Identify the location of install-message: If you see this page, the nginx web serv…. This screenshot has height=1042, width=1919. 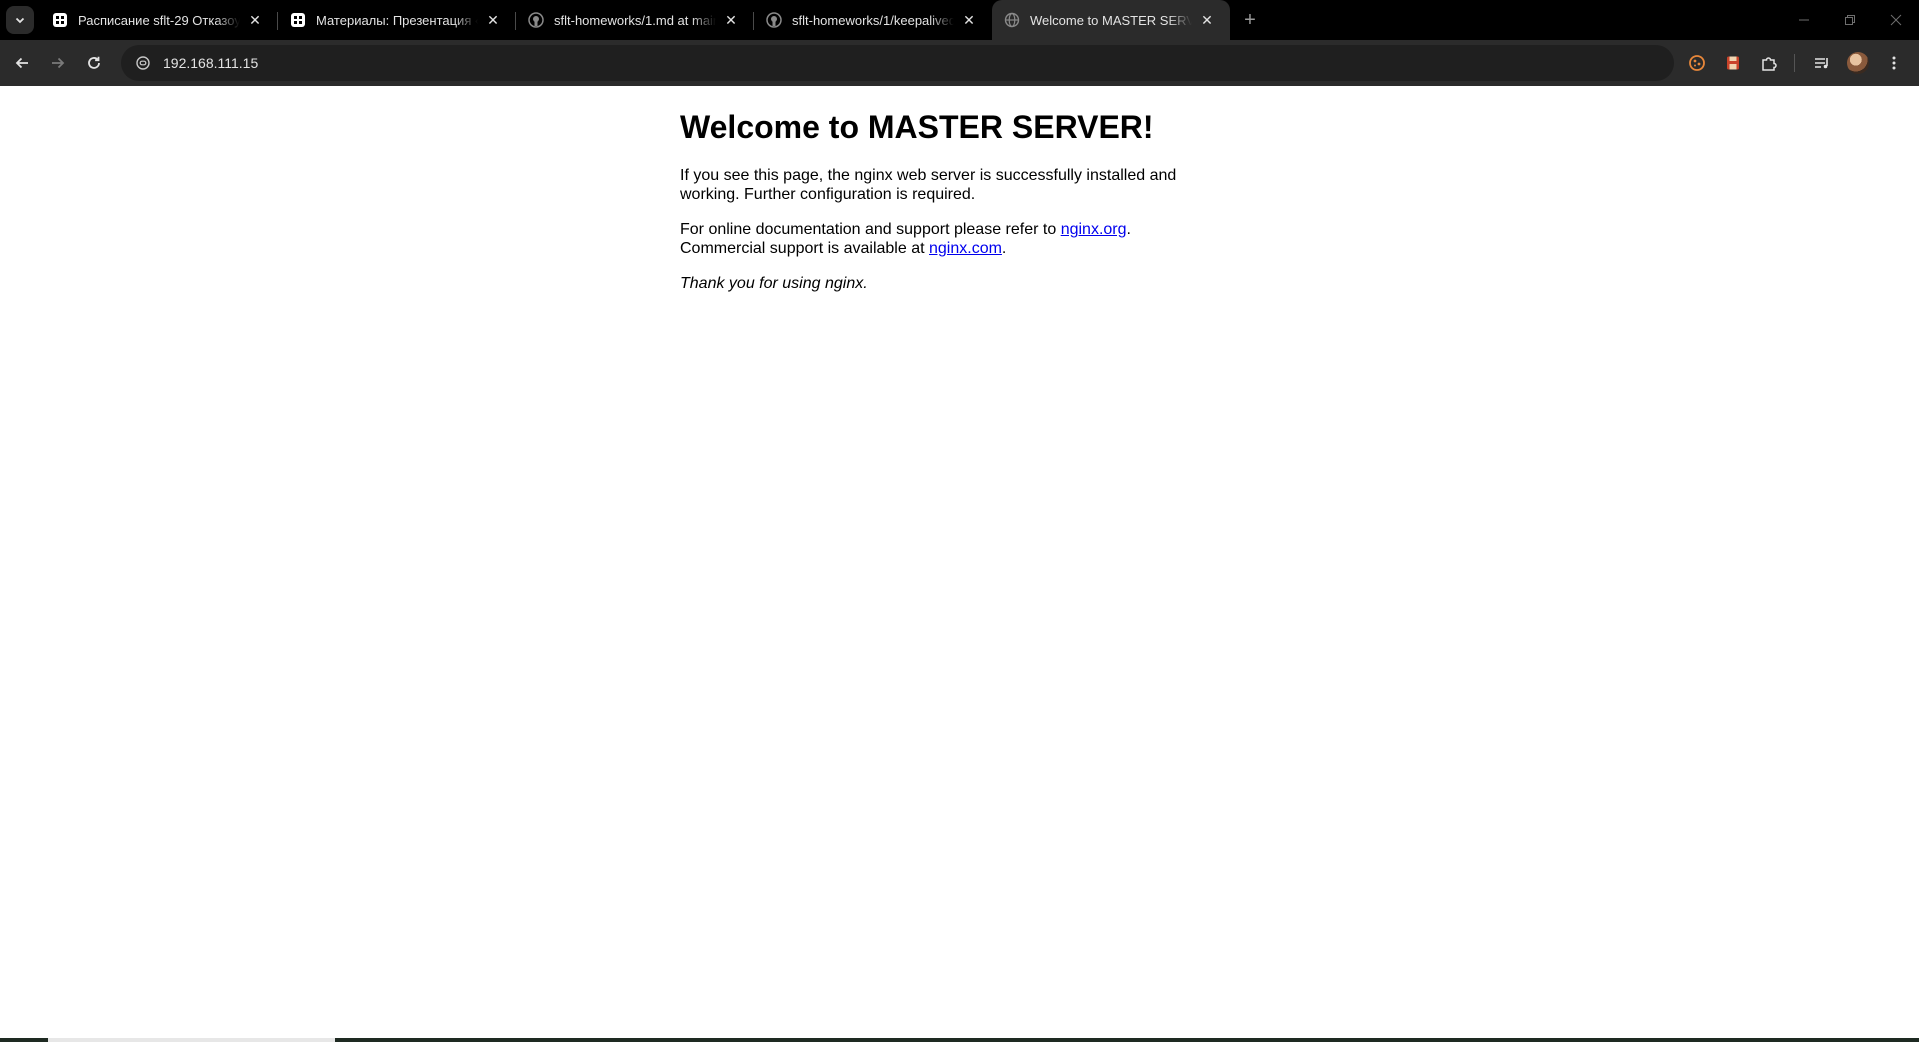
(928, 185).